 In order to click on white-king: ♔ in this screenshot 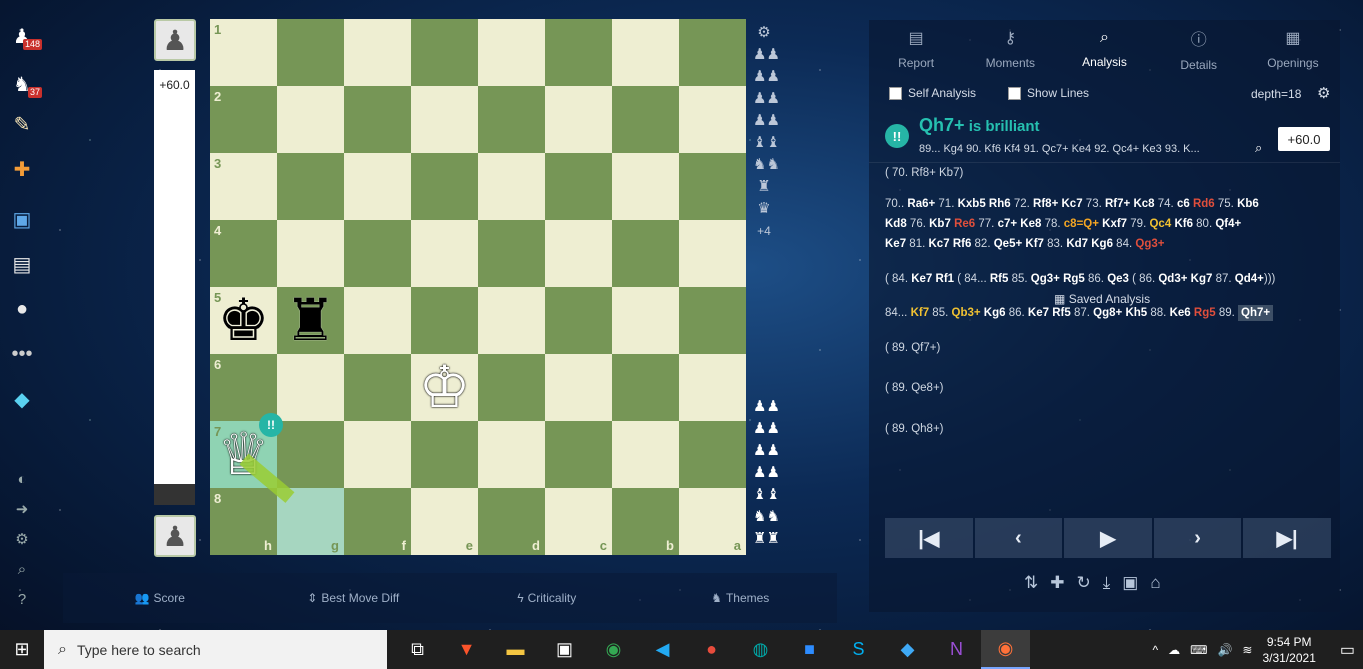, I will do `click(444, 387)`.